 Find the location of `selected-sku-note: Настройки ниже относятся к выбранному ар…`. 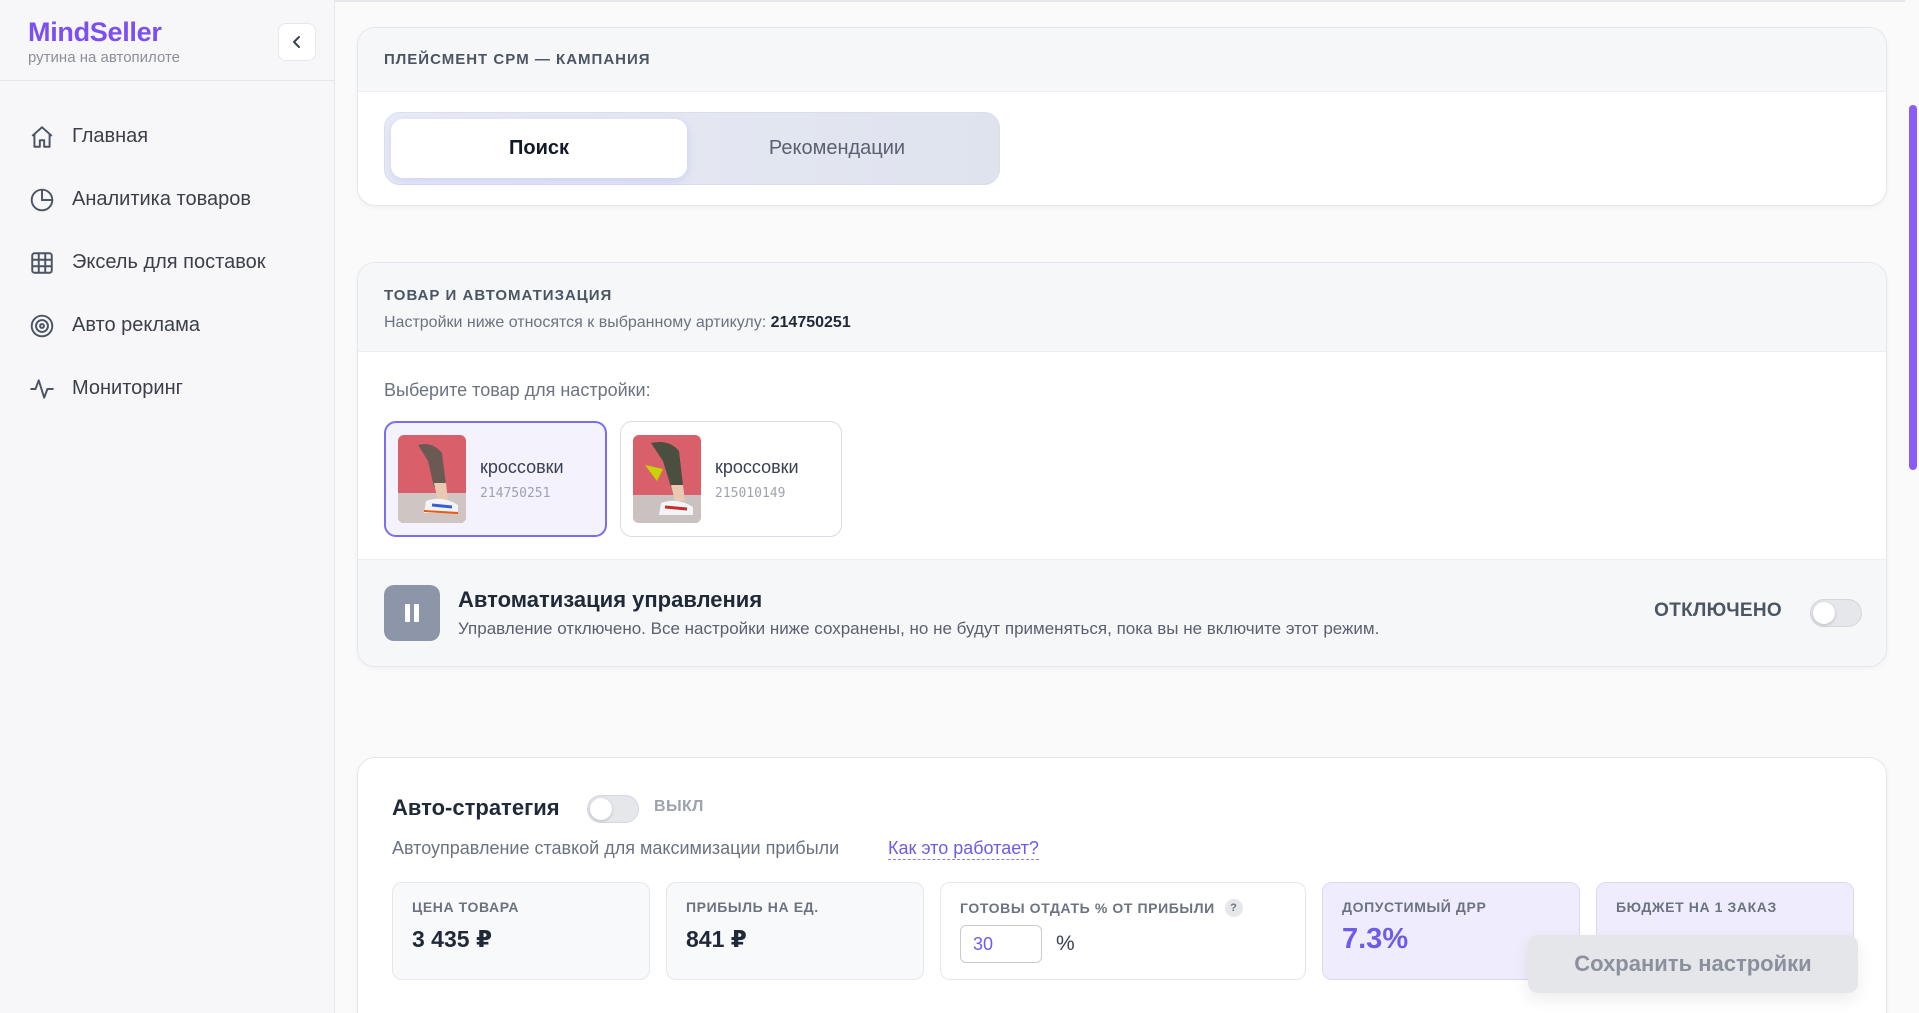

selected-sku-note: Настройки ниже относятся к выбранному ар… is located at coordinates (1122, 323).